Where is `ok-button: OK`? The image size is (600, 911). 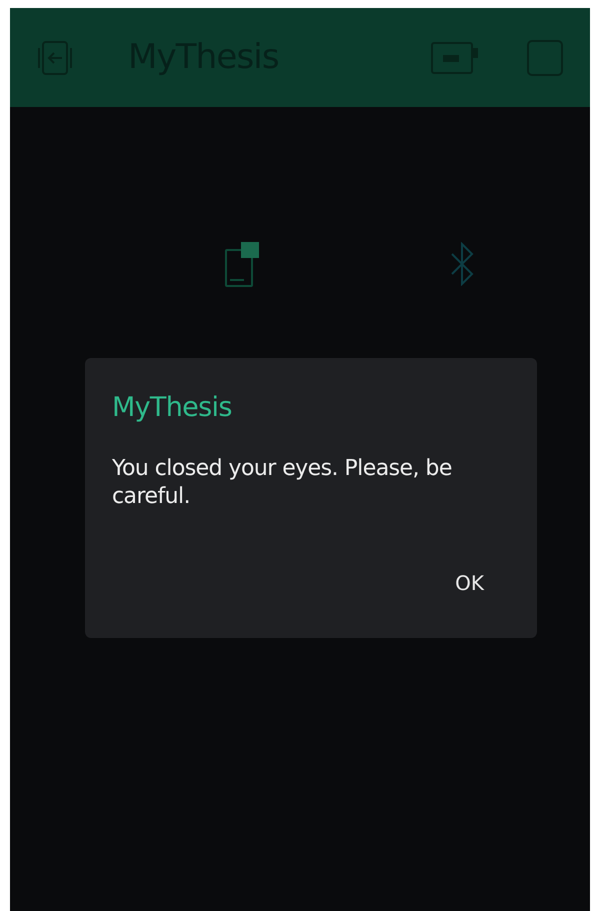 ok-button: OK is located at coordinates (469, 583).